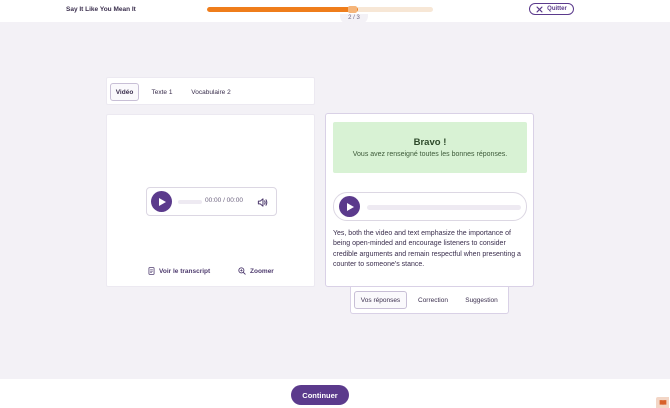  What do you see at coordinates (262, 271) in the screenshot?
I see `zoom-label: Zoomer` at bounding box center [262, 271].